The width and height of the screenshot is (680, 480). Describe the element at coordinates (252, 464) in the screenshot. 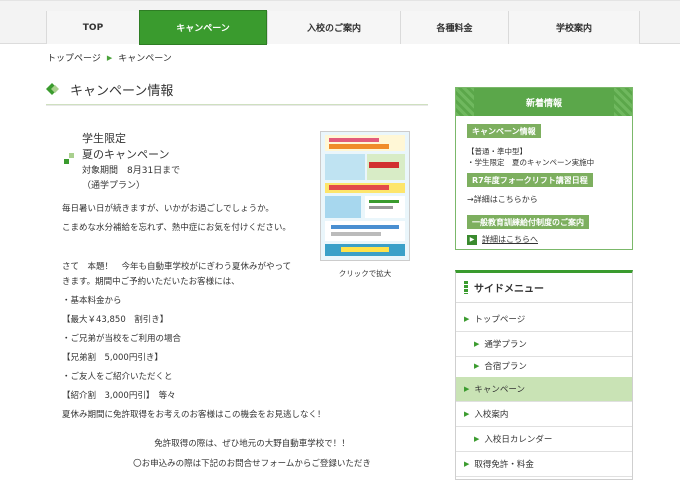

I see `body-text-line: 〇お申込みの際は下記のお問合せフォームからご登録いただき` at that location.